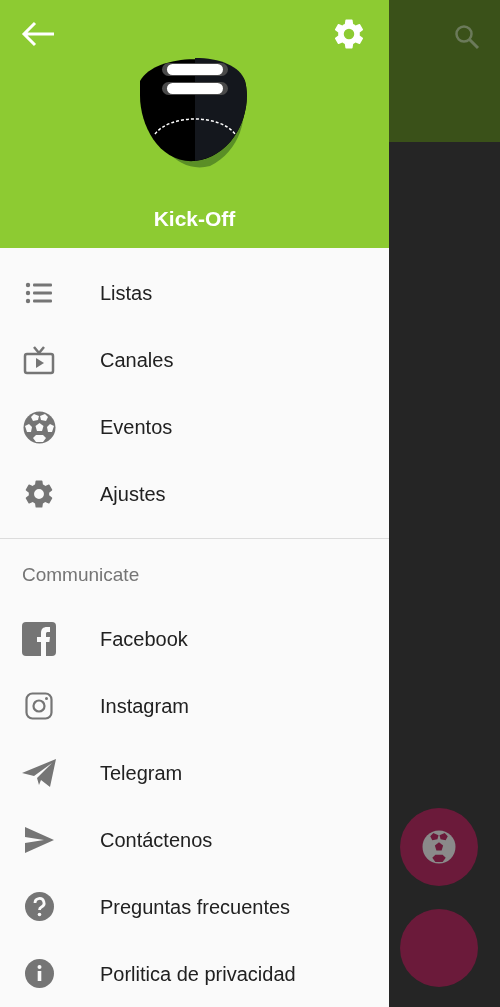  I want to click on menu-item: Eventos, so click(194, 427).